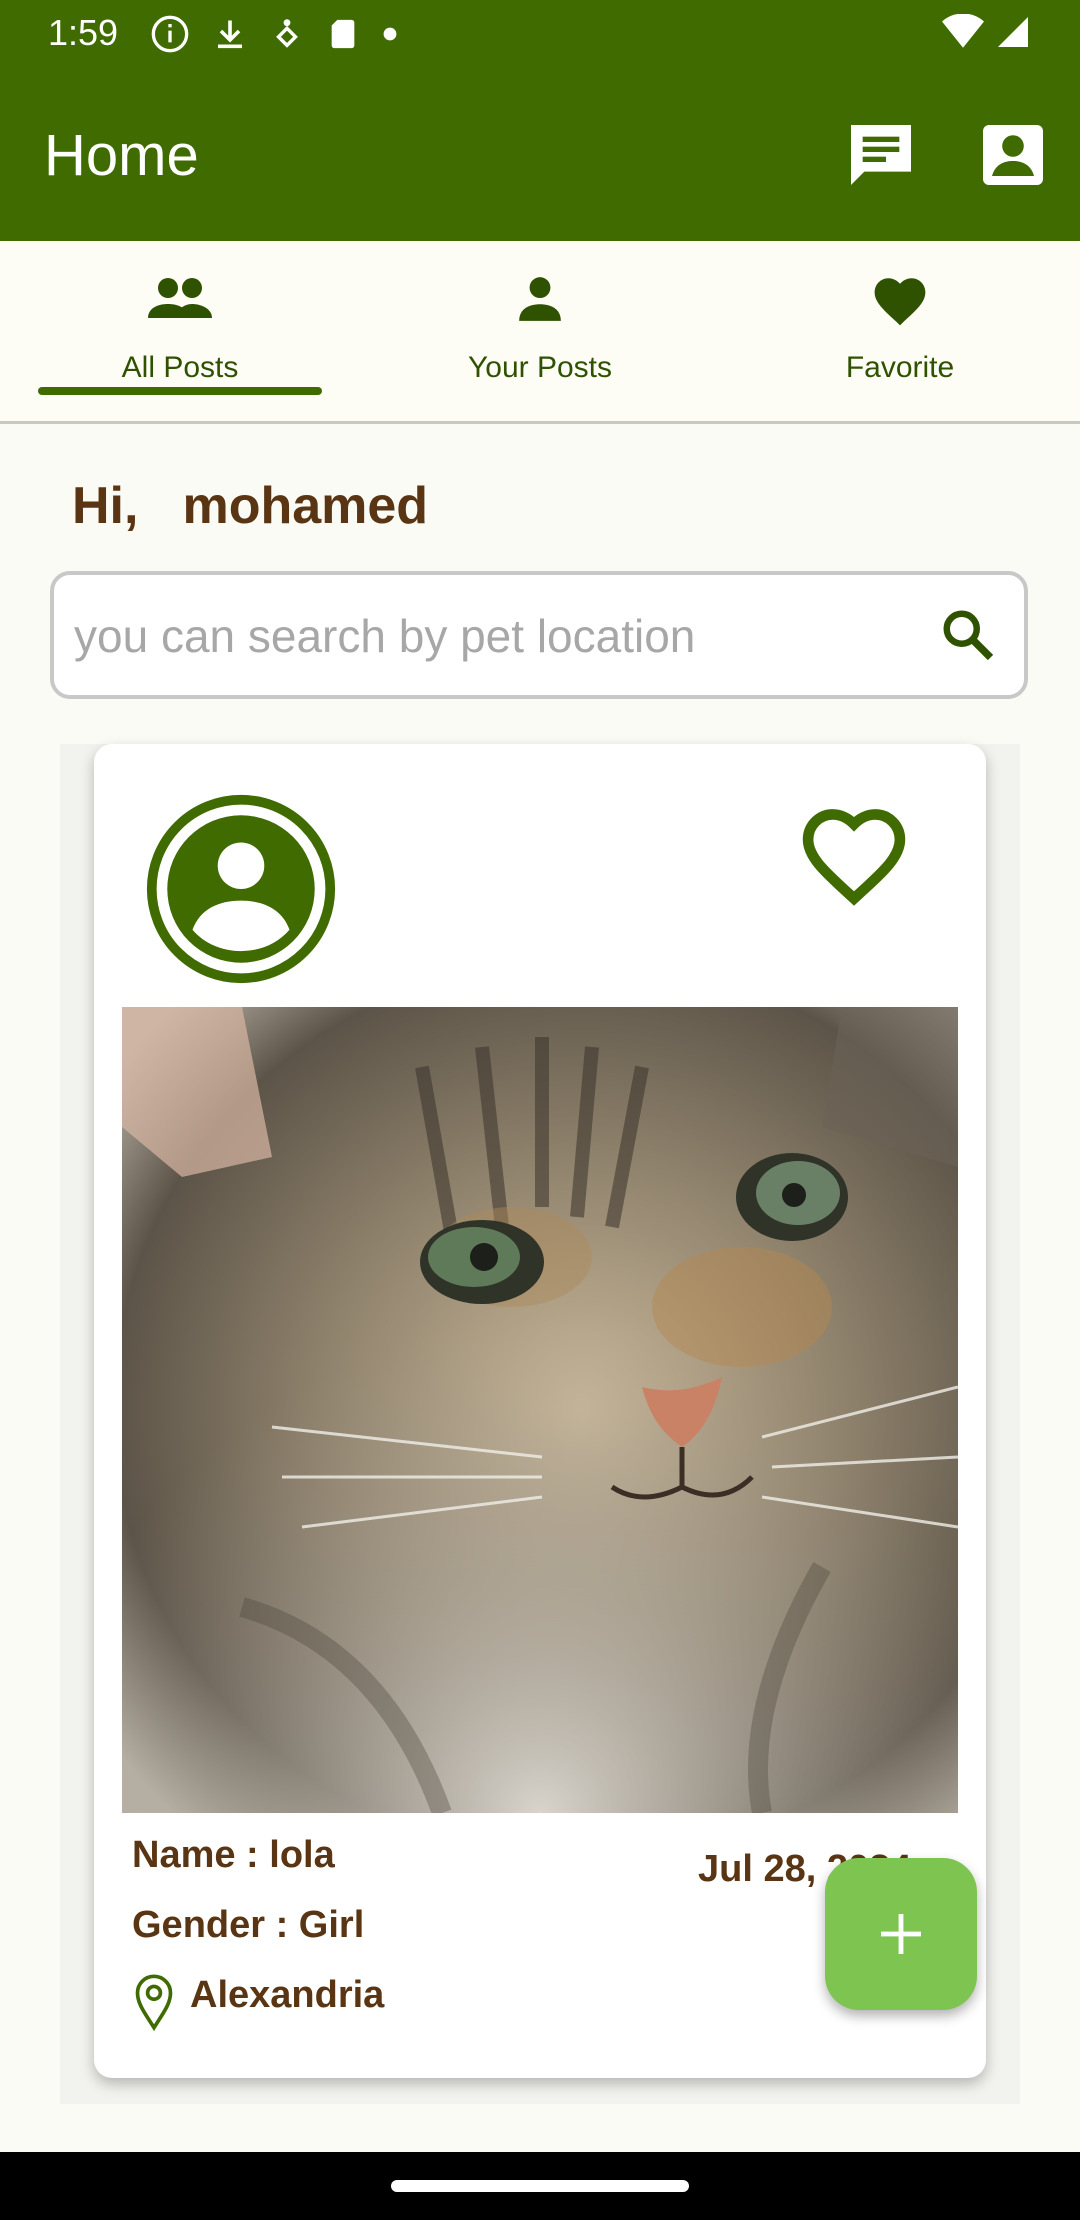  What do you see at coordinates (154, 2003) in the screenshot?
I see `location-pin-icon` at bounding box center [154, 2003].